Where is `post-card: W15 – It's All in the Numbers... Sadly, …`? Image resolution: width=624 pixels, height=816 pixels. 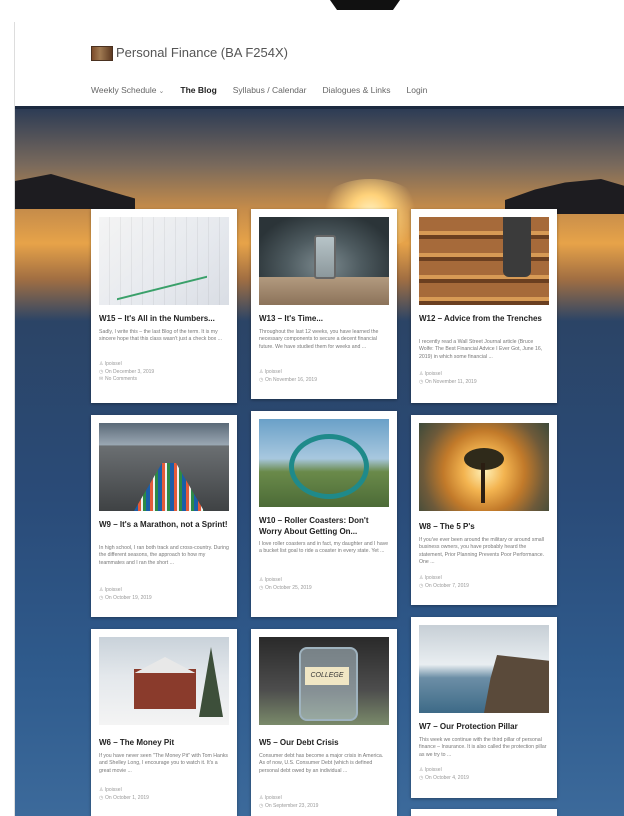
post-card: W15 – It's All in the Numbers... Sadly, … is located at coordinates (164, 306).